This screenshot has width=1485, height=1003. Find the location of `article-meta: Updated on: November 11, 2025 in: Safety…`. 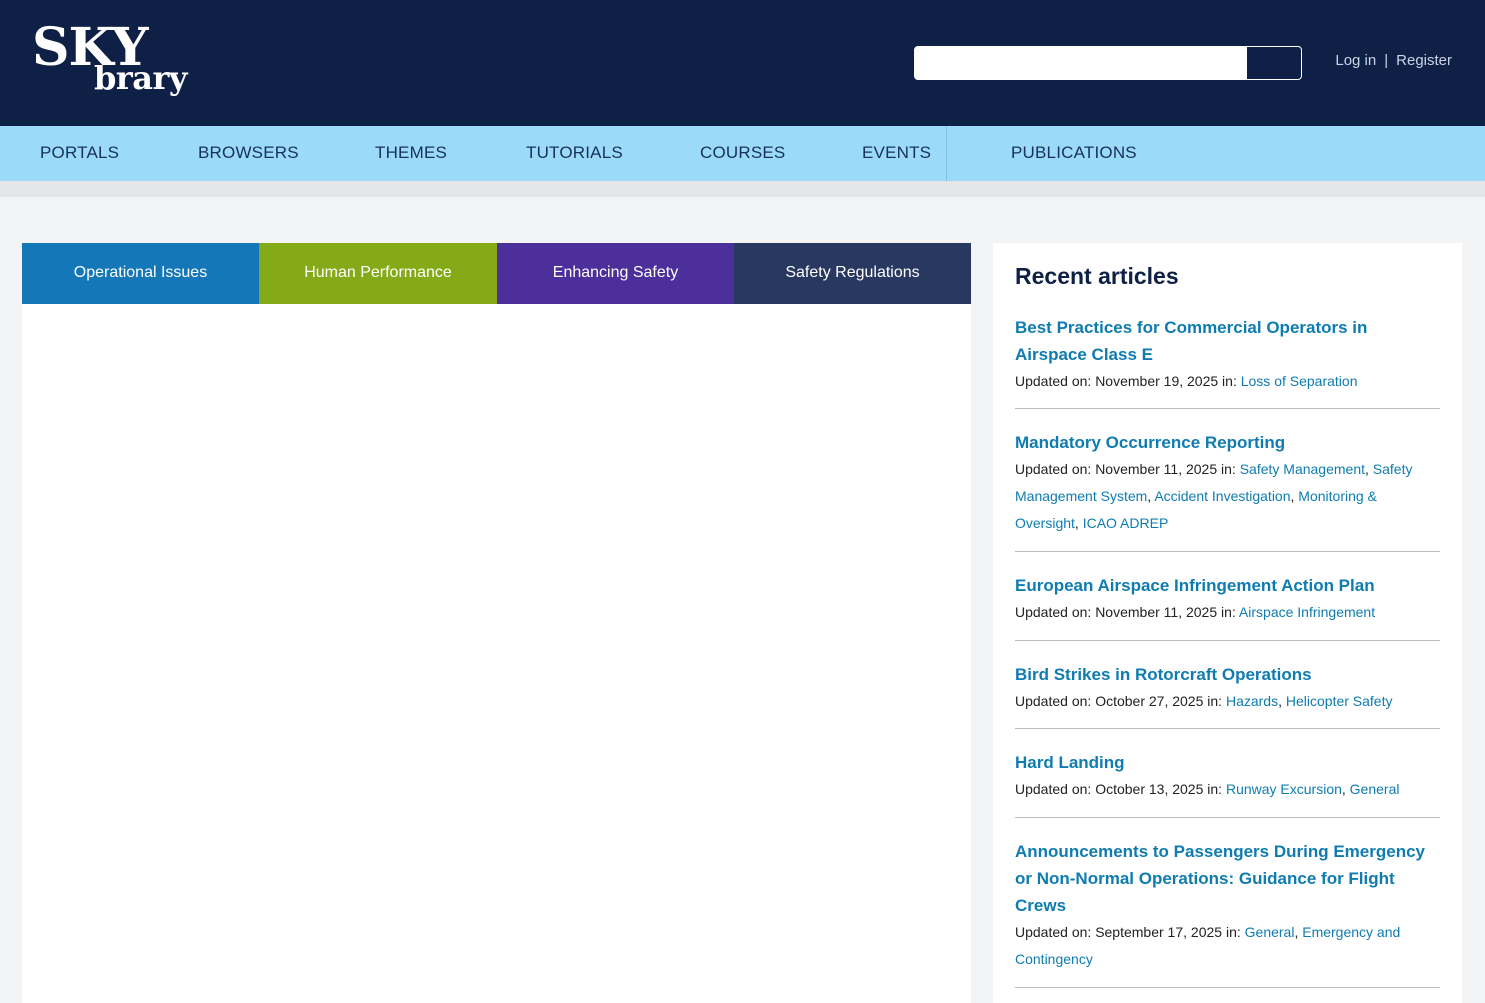

article-meta: Updated on: November 11, 2025 in: Safety… is located at coordinates (1214, 496).